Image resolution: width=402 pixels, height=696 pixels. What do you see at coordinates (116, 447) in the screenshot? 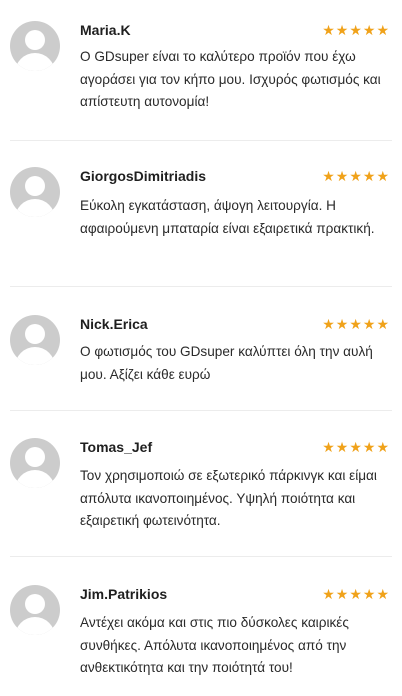
I see `review-author: Tomas_Jef` at bounding box center [116, 447].